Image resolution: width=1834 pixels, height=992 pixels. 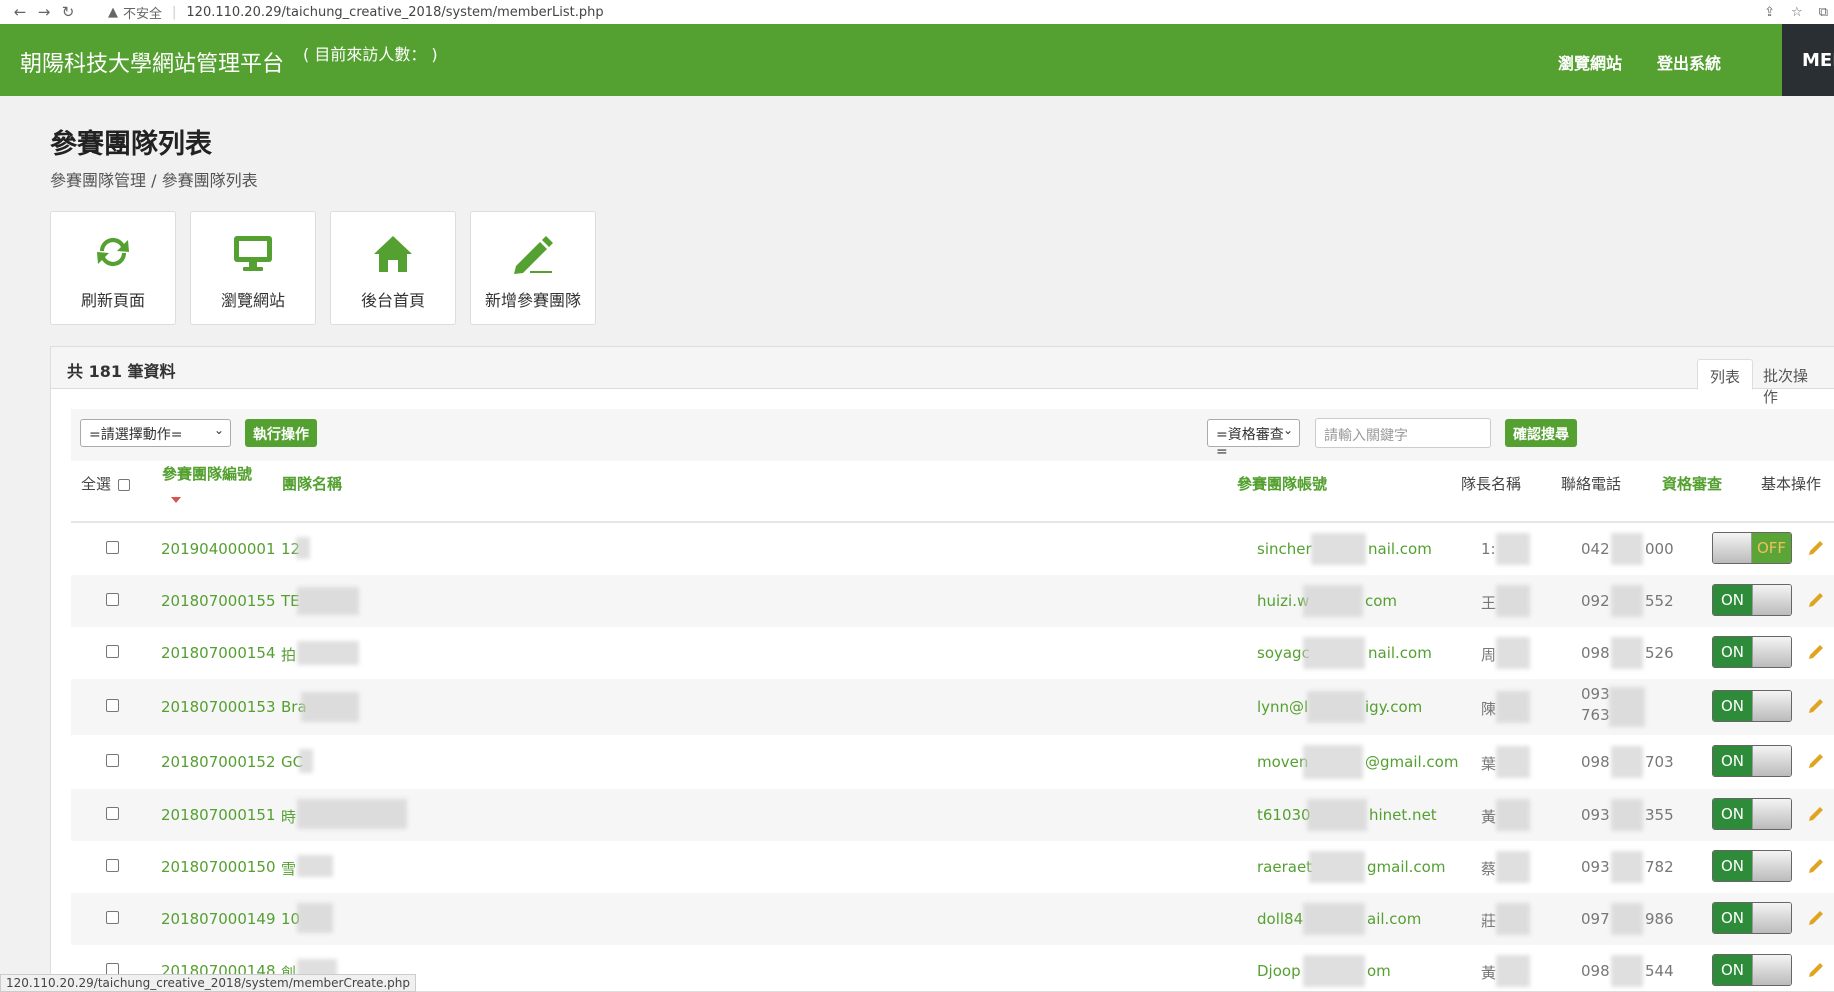 What do you see at coordinates (252, 300) in the screenshot?
I see `shortcut-label: 瀏覽網站` at bounding box center [252, 300].